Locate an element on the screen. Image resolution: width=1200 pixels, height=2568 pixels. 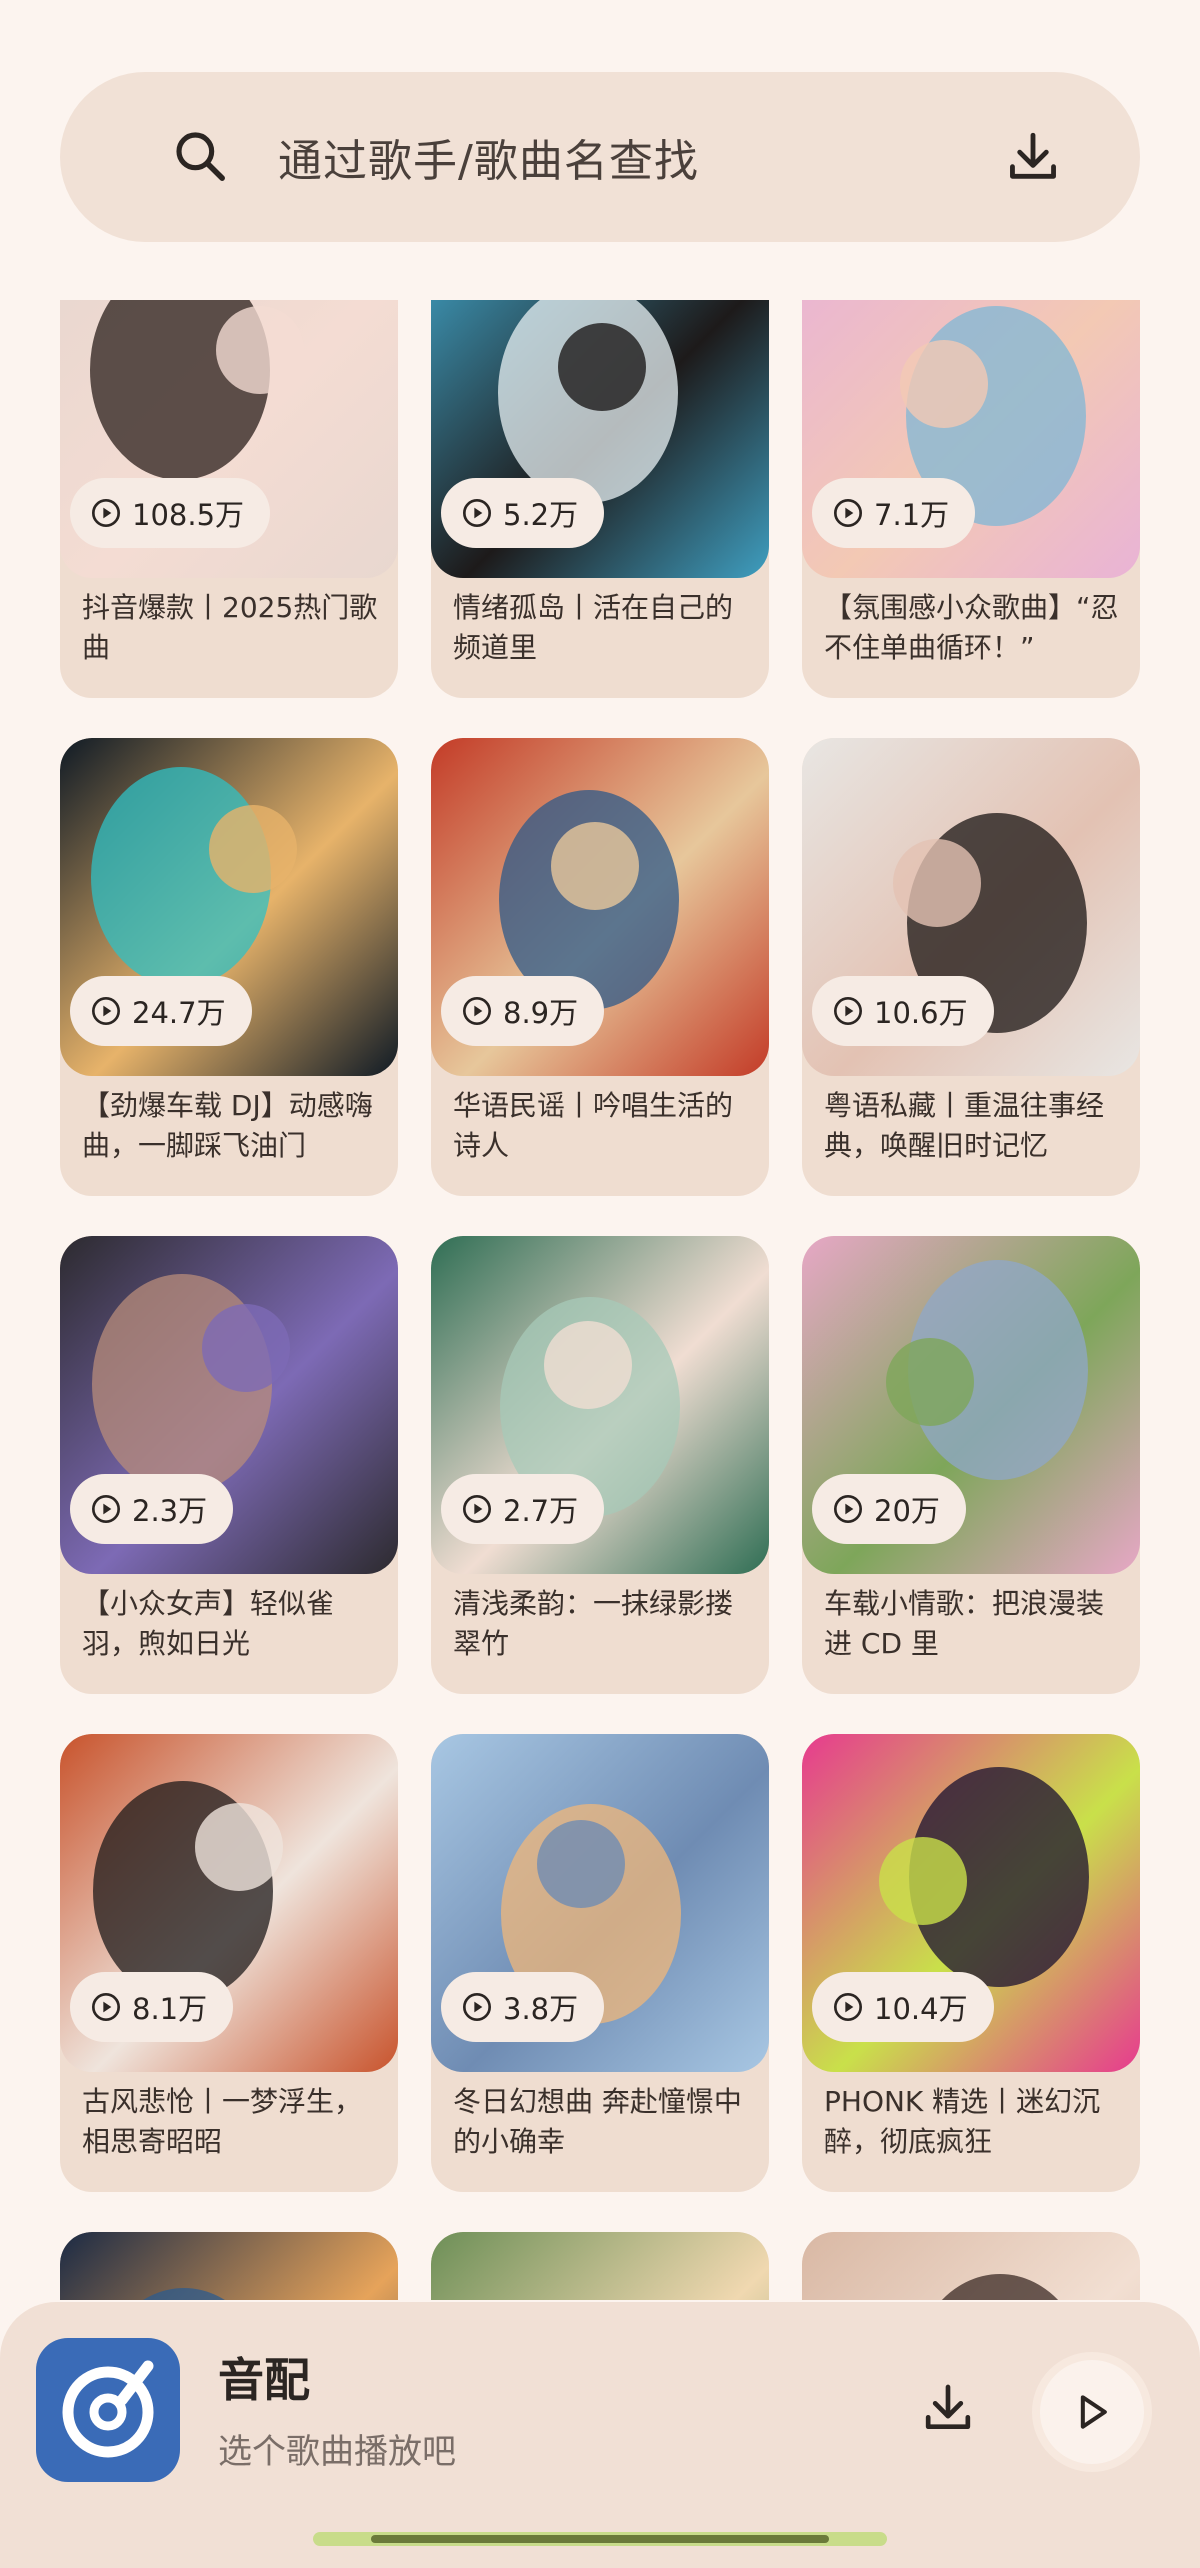
playlist-card: 10.4万 PHONK 精选丨迷幻沉醉，彻底疯狂 is located at coordinates (971, 1963).